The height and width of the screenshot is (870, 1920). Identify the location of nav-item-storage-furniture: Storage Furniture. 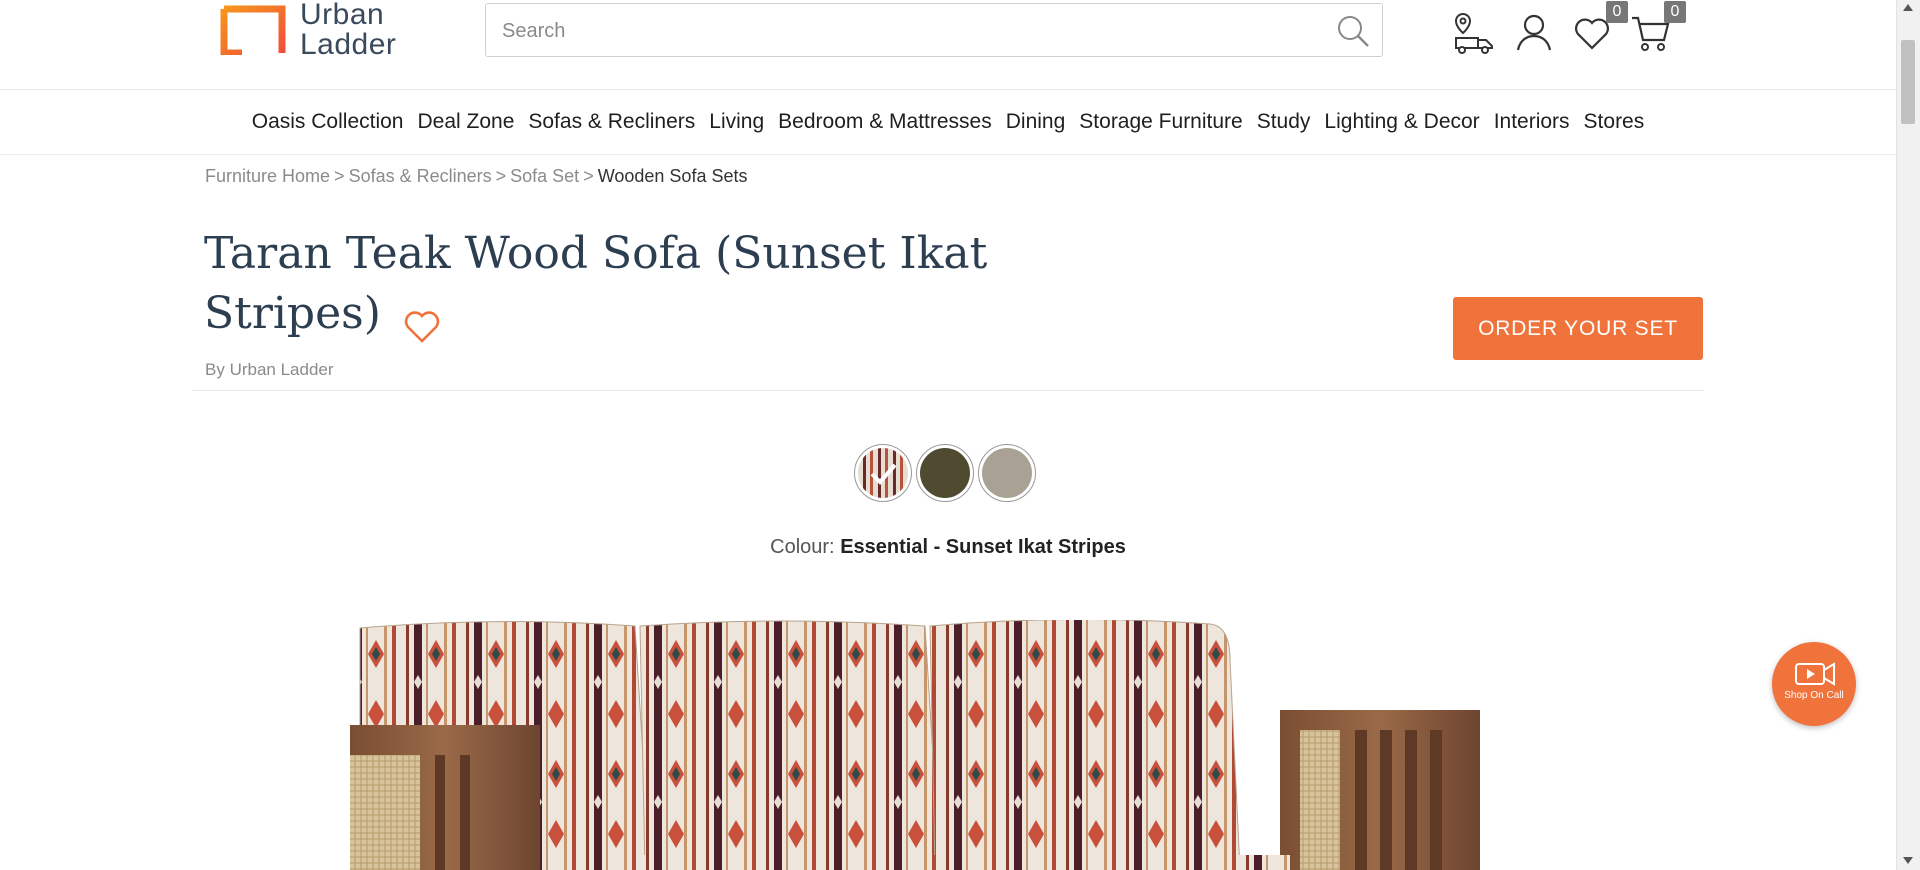
(1160, 122).